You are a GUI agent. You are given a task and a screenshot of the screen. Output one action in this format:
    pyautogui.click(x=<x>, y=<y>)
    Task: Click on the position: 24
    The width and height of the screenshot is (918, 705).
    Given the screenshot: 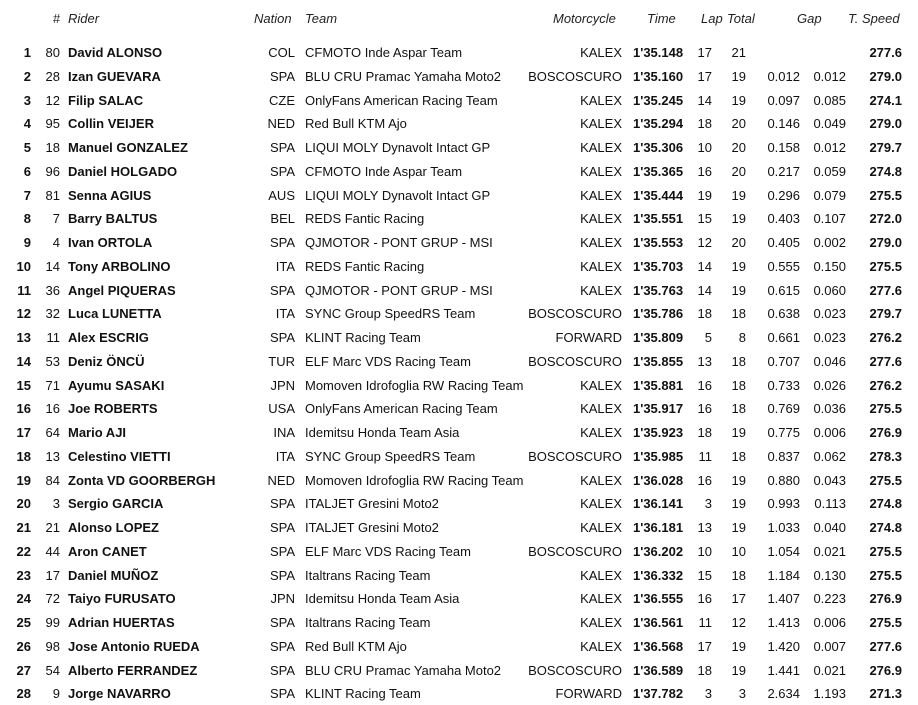 What is the action you would take?
    pyautogui.click(x=23, y=599)
    